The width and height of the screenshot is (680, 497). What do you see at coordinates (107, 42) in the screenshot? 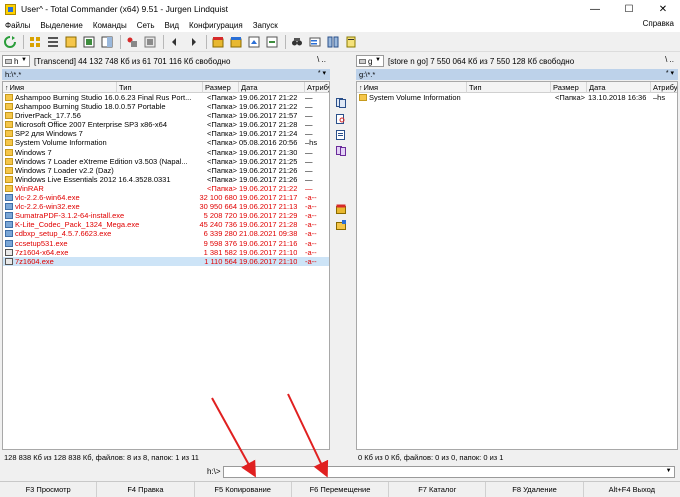
I see `quick-view-icon` at bounding box center [107, 42].